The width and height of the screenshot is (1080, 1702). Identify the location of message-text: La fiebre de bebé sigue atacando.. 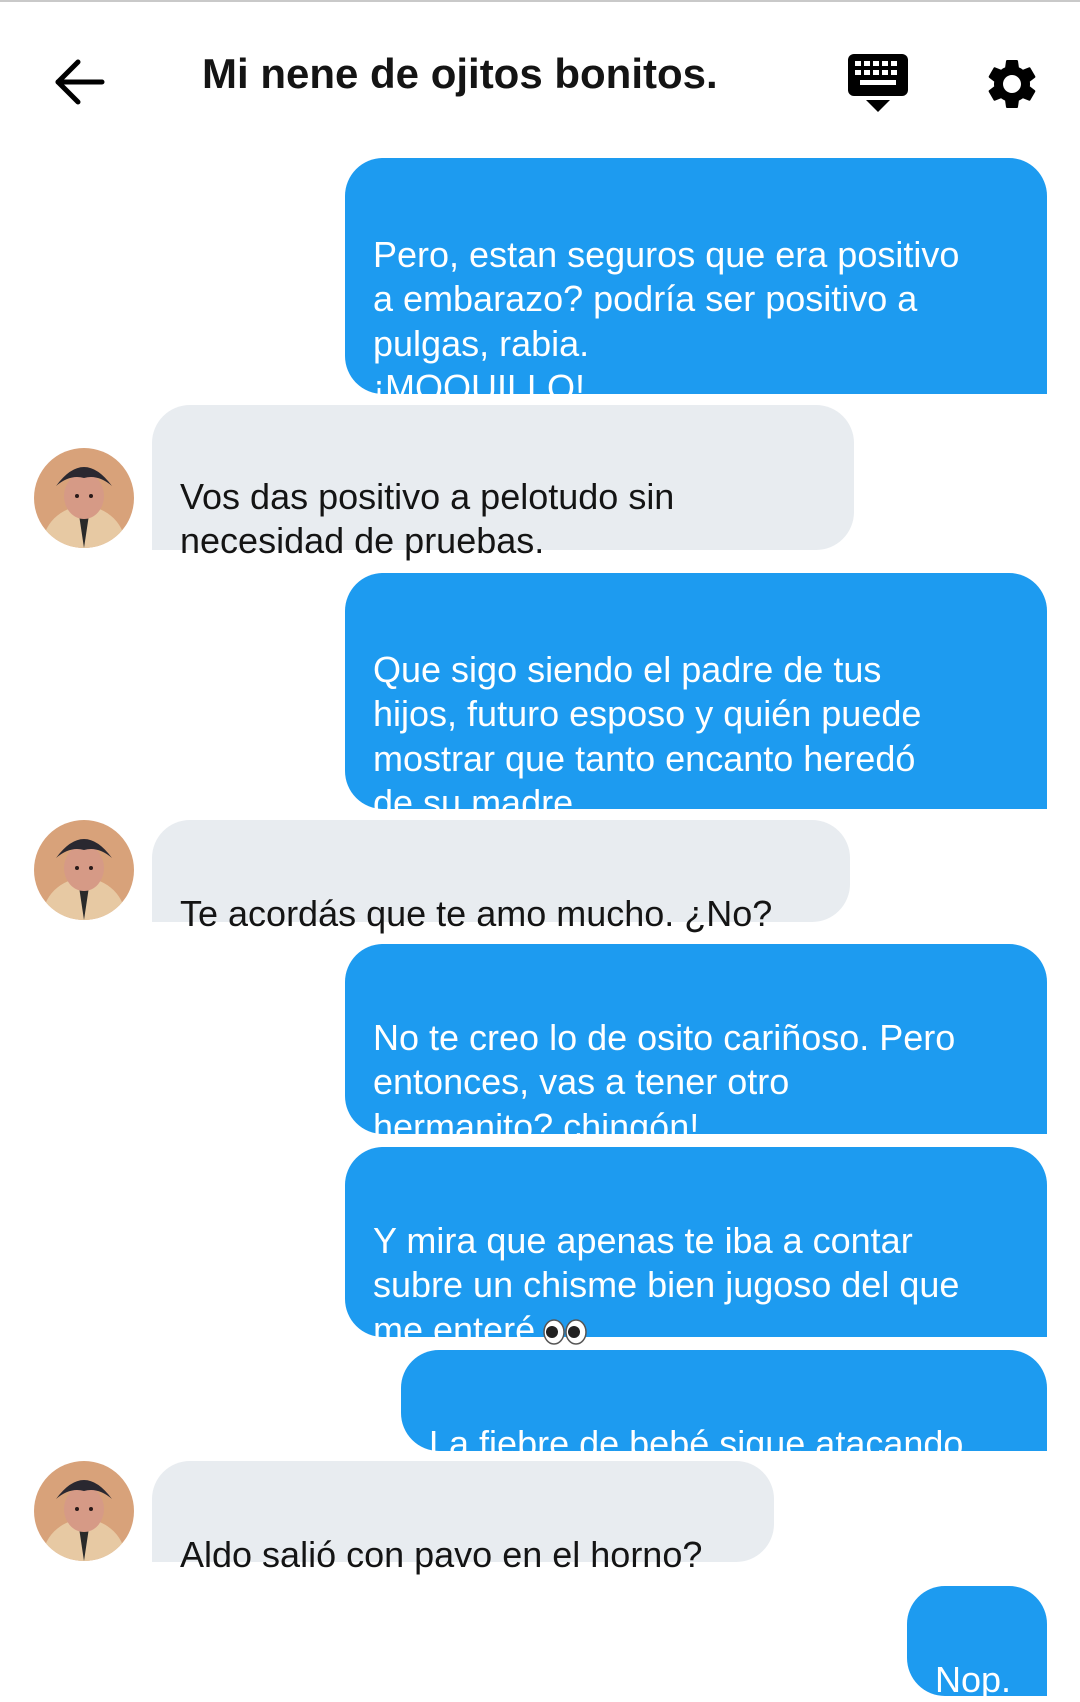
(701, 1443).